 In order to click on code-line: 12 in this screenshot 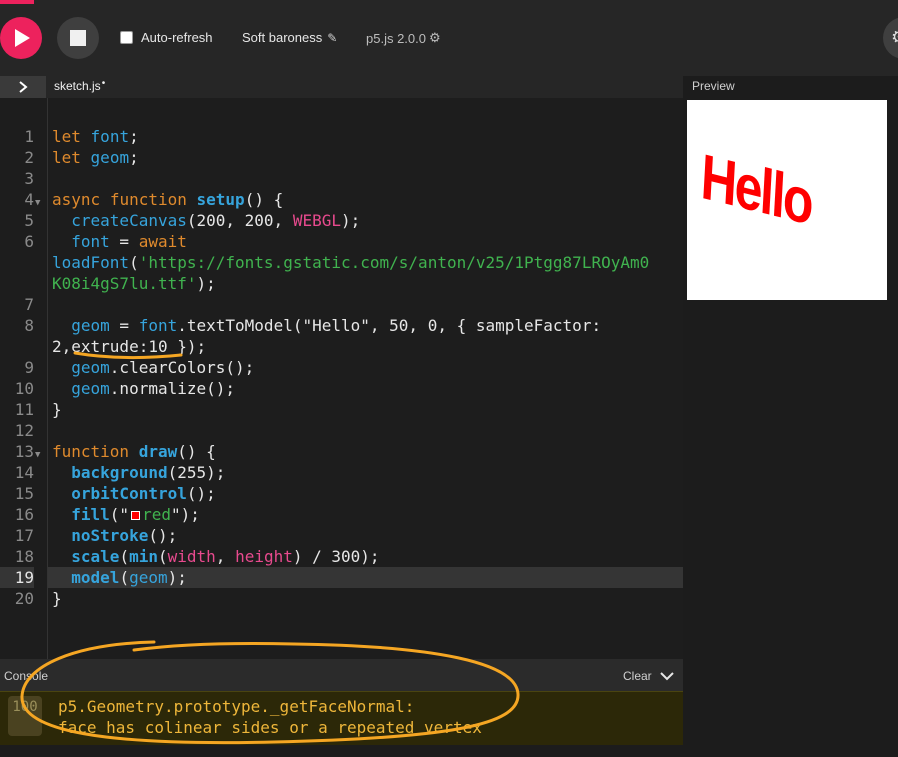, I will do `click(349, 430)`.